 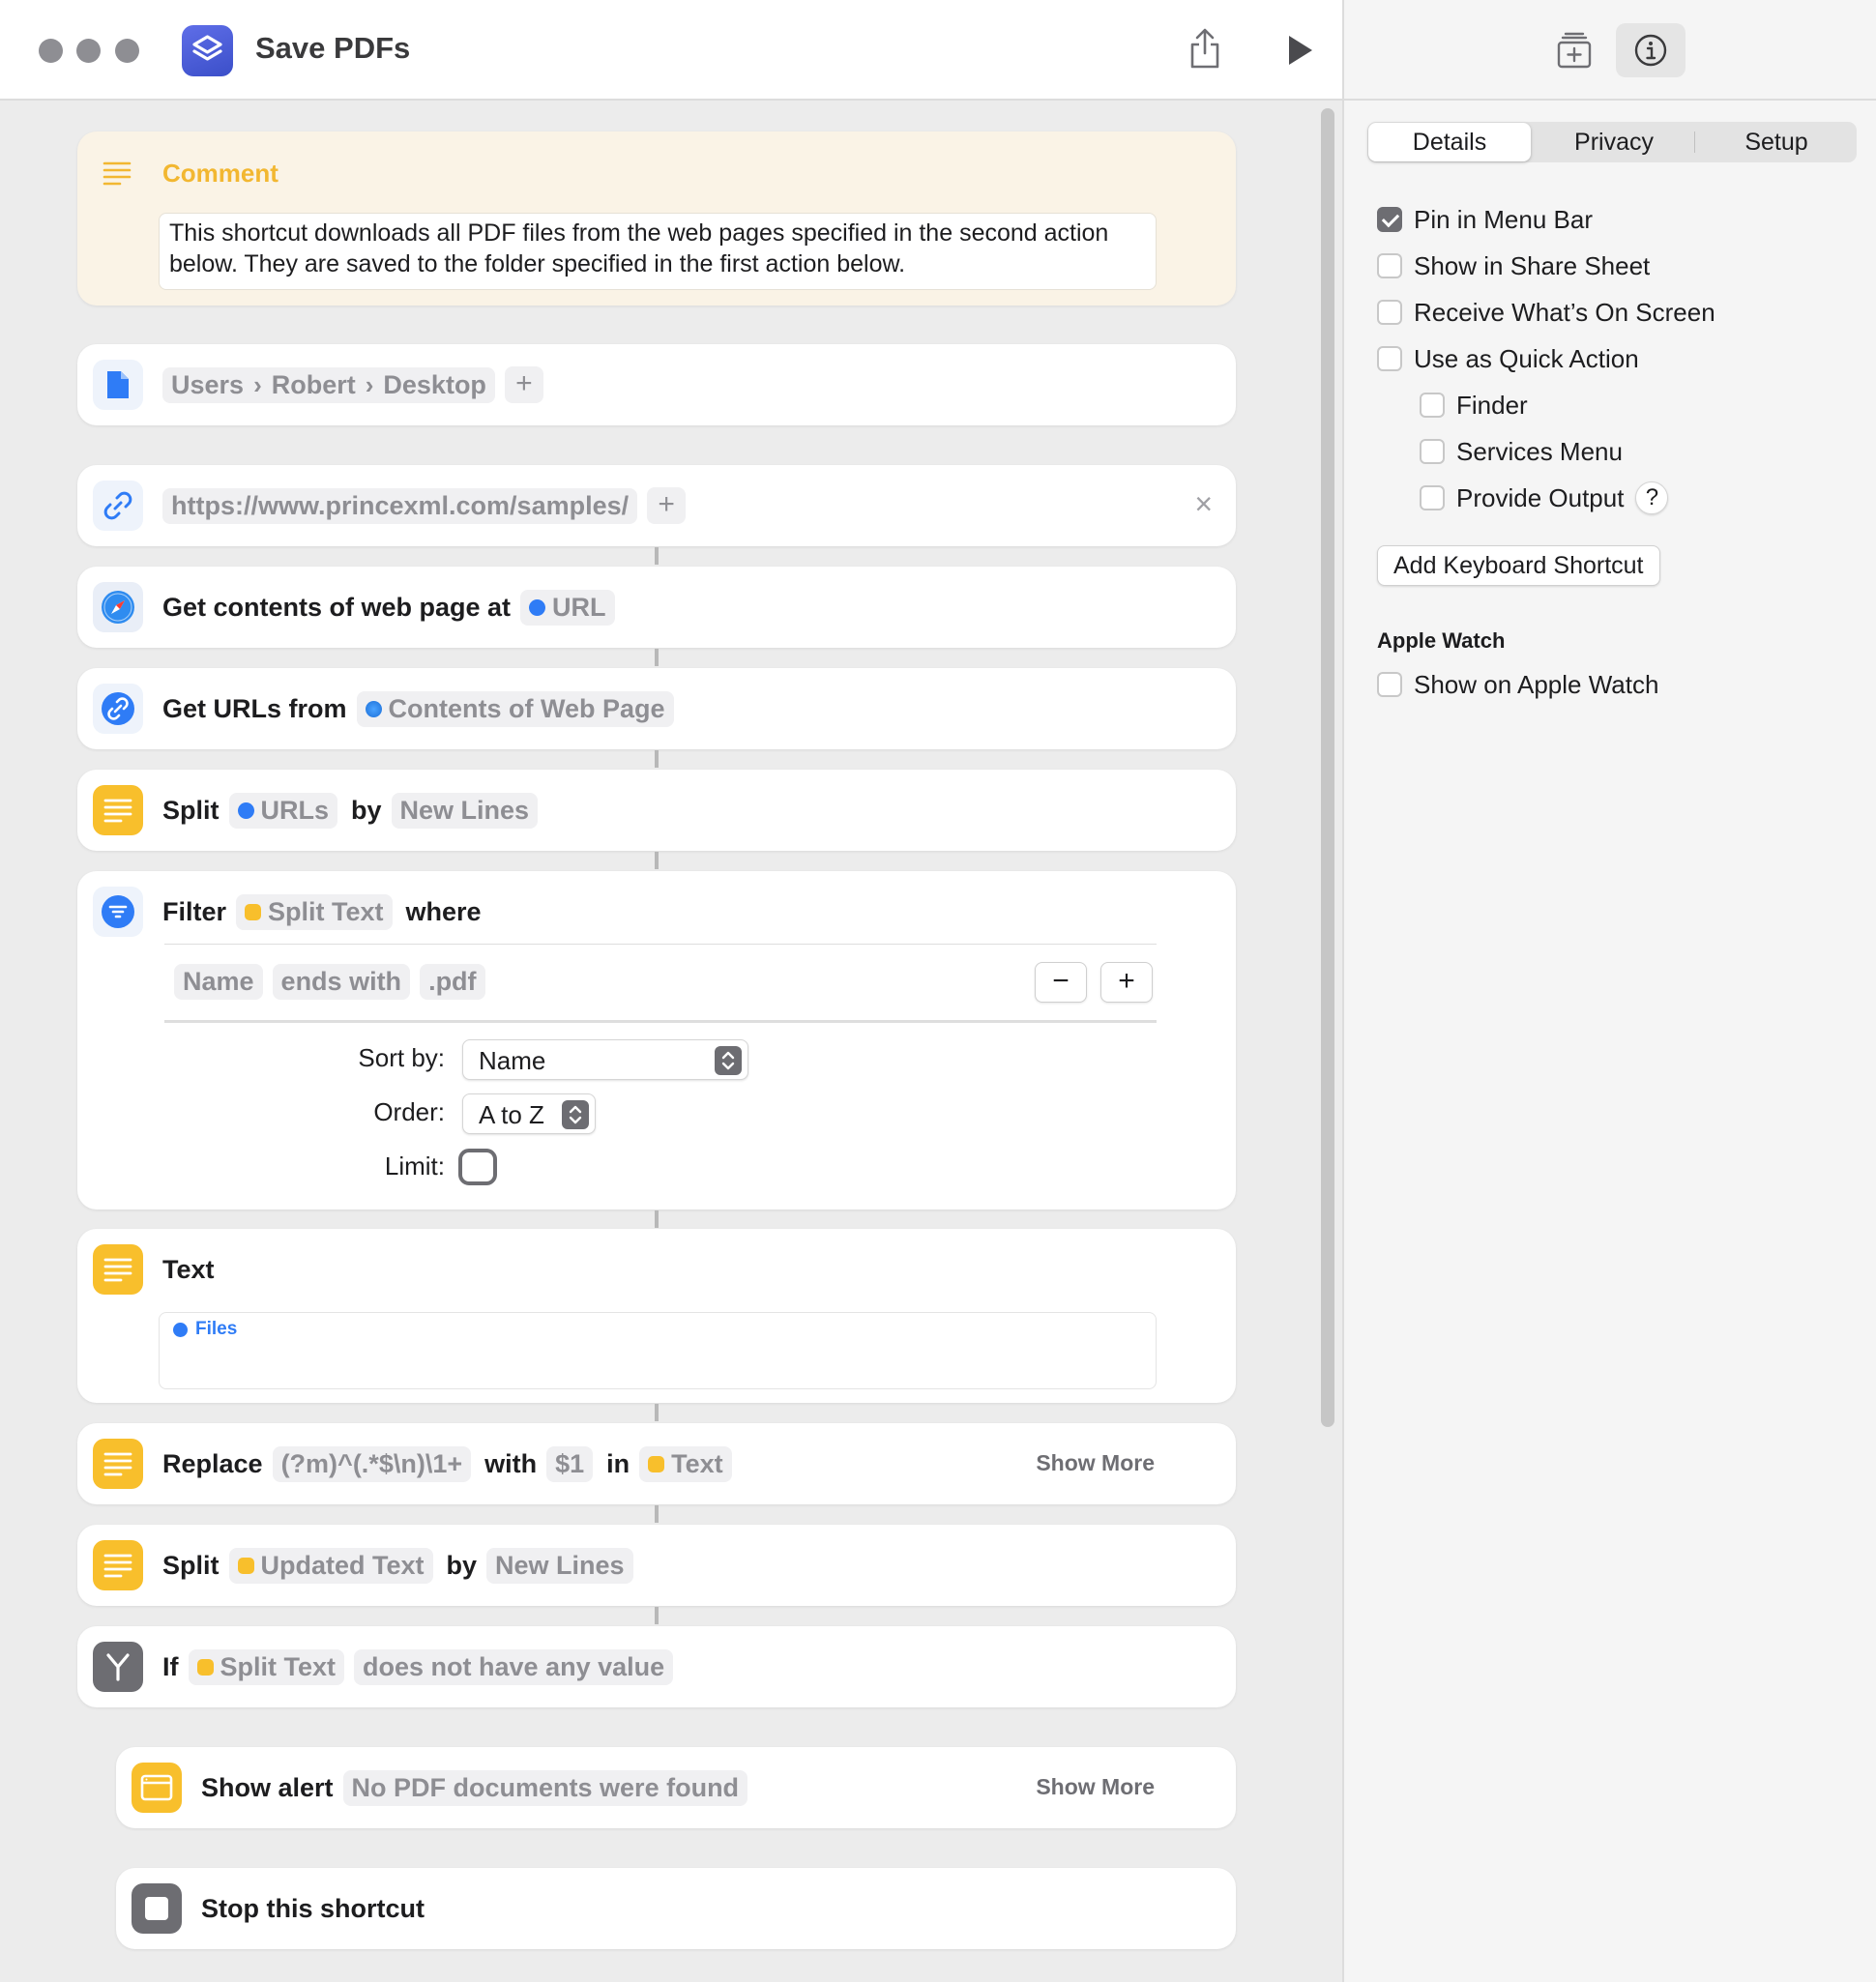 What do you see at coordinates (88, 51) in the screenshot?
I see `minimize-window-button` at bounding box center [88, 51].